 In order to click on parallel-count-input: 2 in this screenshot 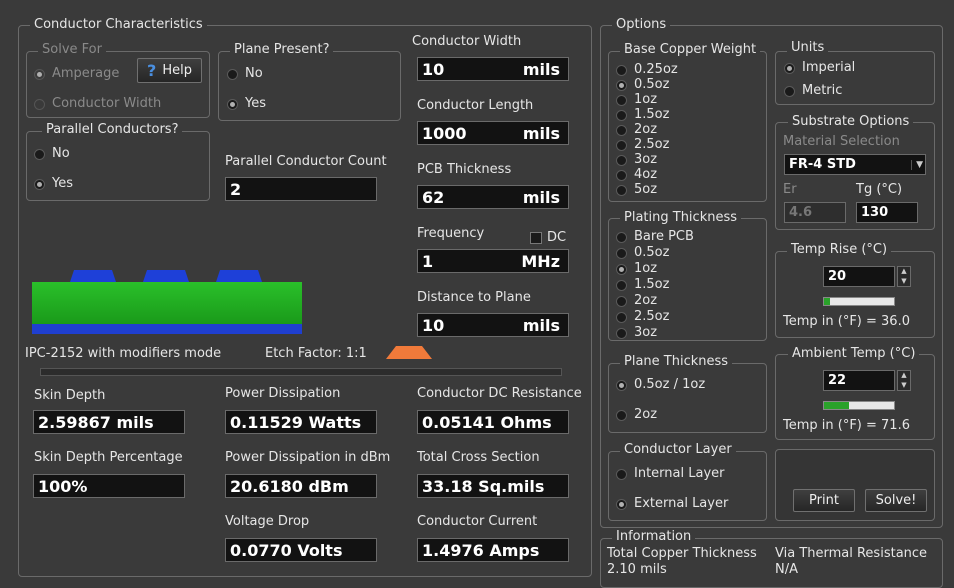, I will do `click(301, 189)`.